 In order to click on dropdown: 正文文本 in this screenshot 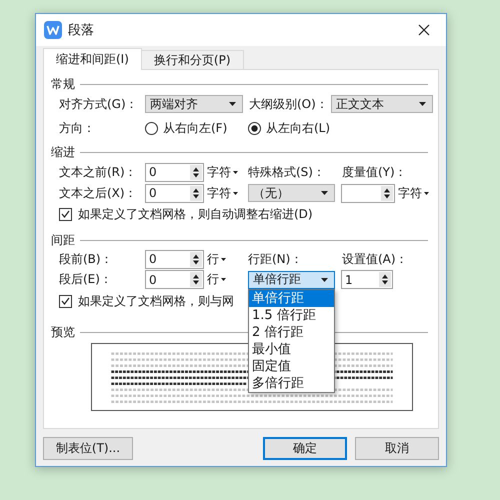, I will do `click(382, 104)`.